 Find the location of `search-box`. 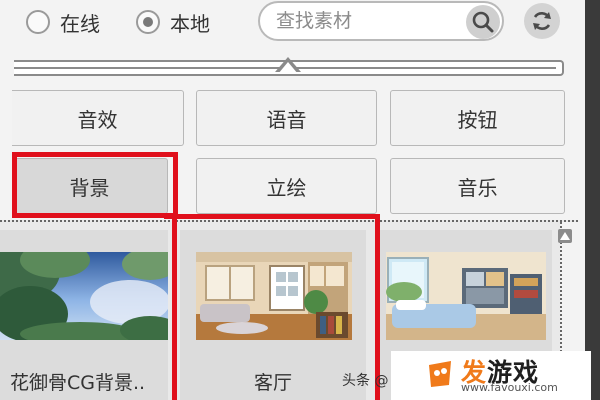

search-box is located at coordinates (381, 21).